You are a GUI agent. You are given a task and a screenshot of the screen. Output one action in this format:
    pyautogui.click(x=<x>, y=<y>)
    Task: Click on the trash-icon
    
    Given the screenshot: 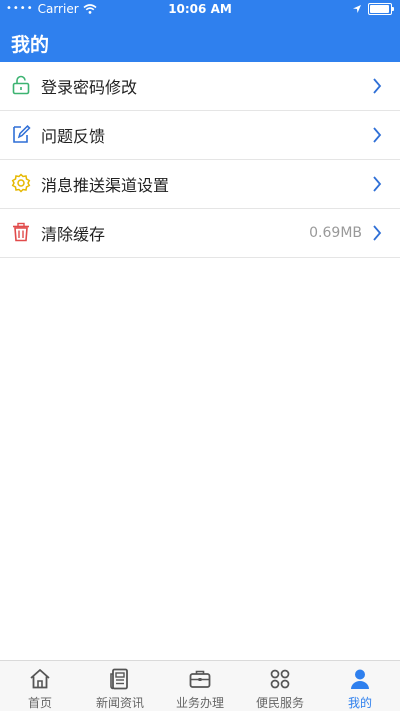 What is the action you would take?
    pyautogui.click(x=21, y=232)
    